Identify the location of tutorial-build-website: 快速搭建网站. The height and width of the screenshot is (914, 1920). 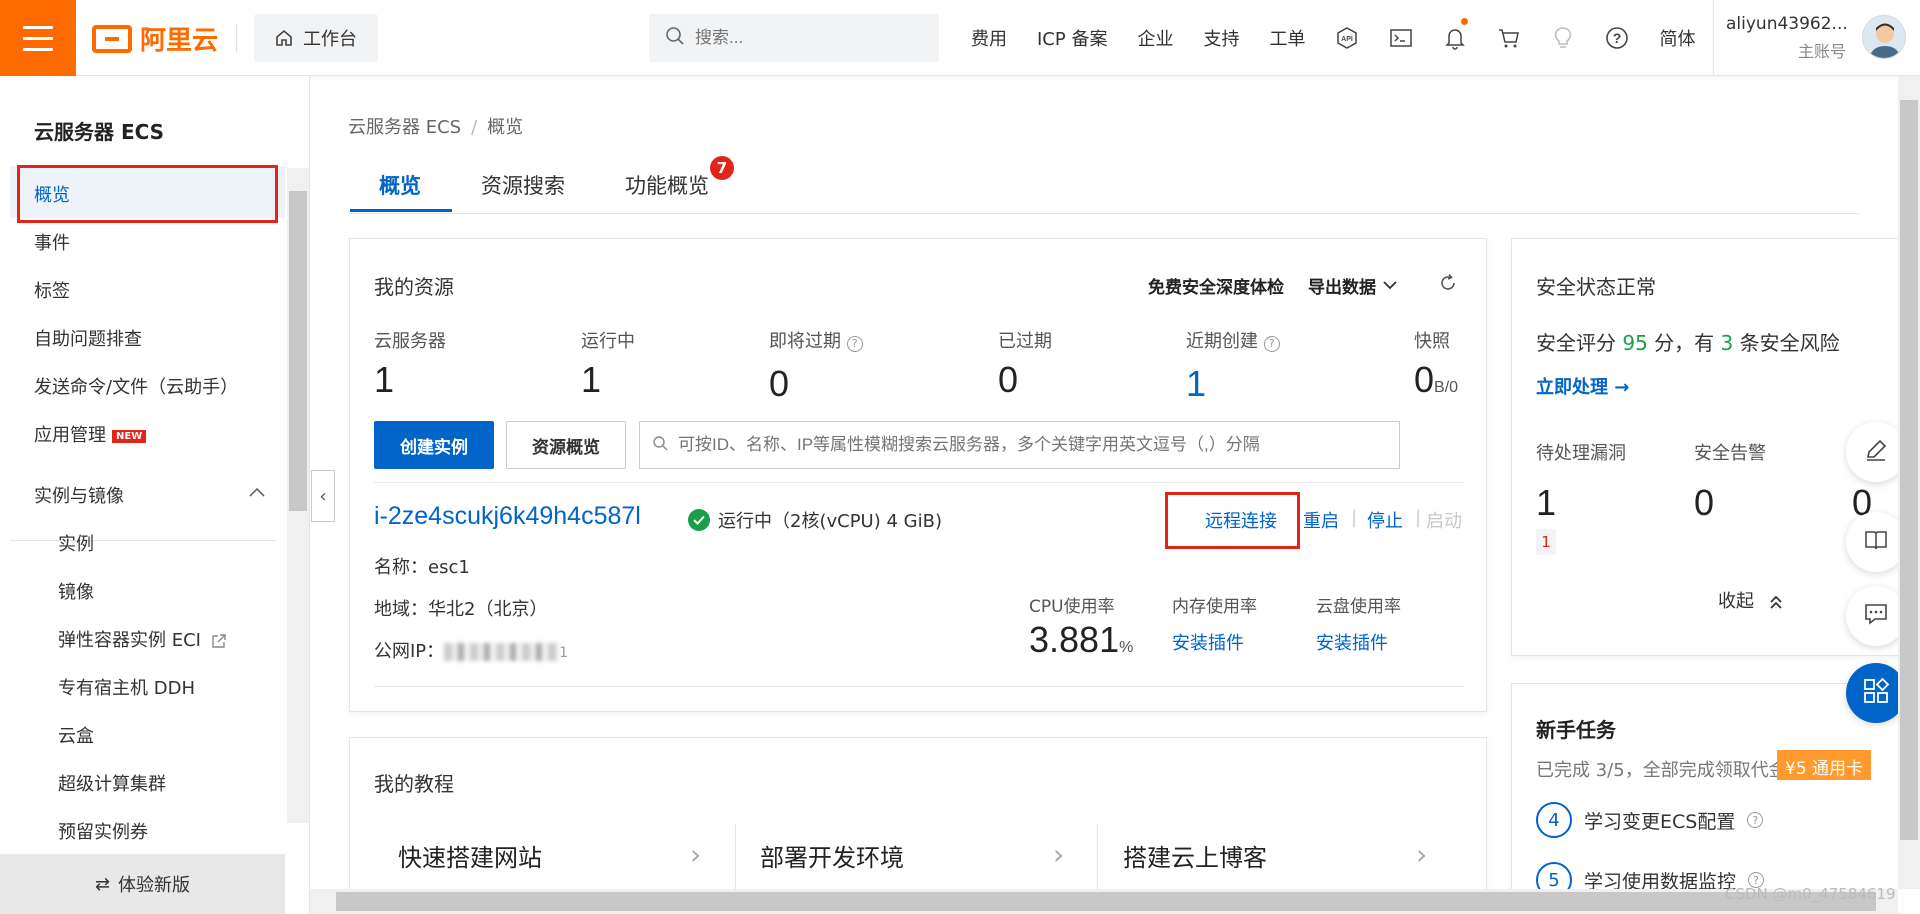
(470, 855).